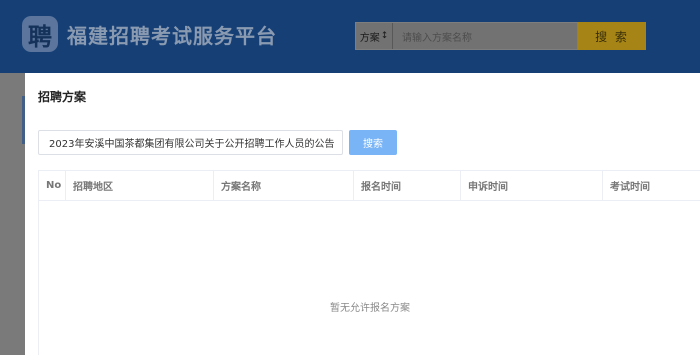 This screenshot has height=355, width=700. What do you see at coordinates (62, 97) in the screenshot?
I see `dialog-title: 招聘方案` at bounding box center [62, 97].